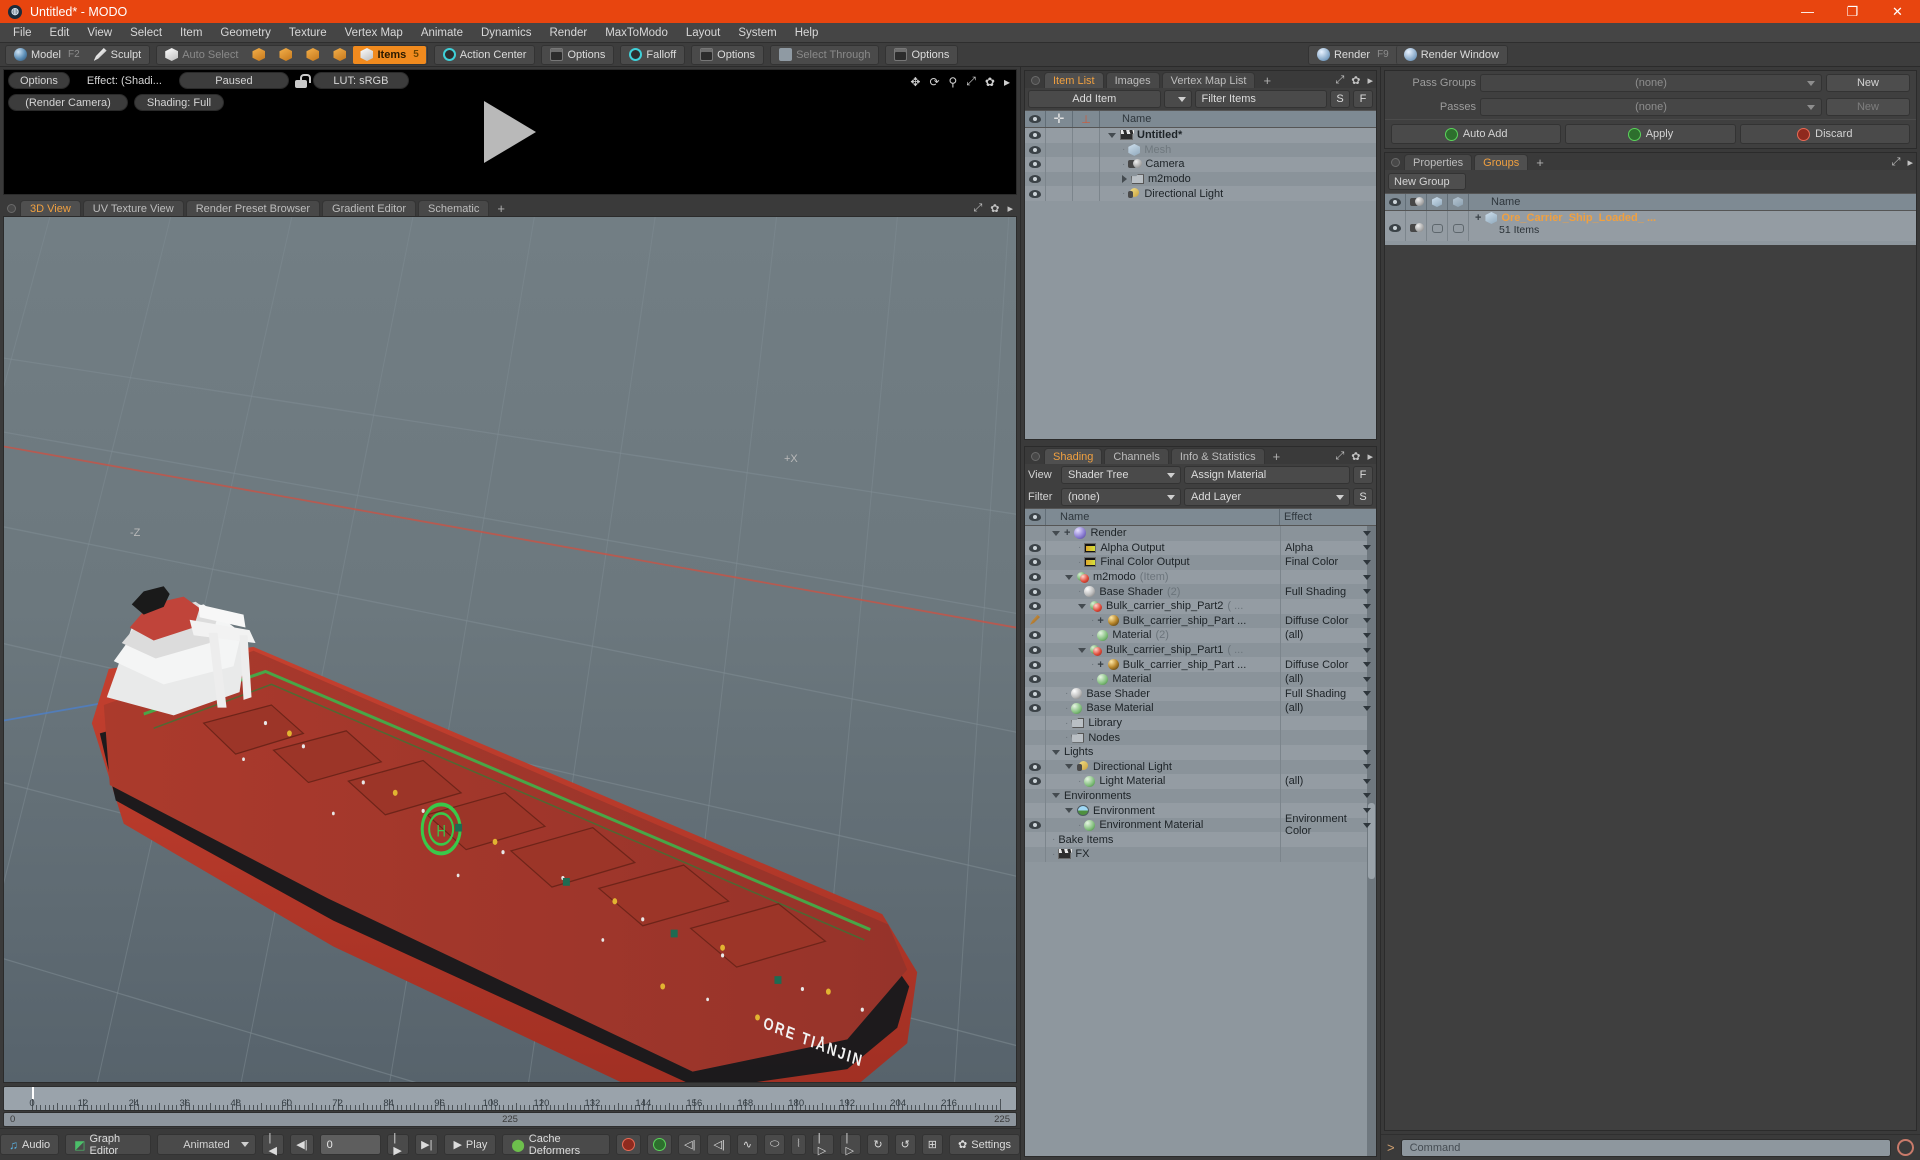 The width and height of the screenshot is (1920, 1160). Describe the element at coordinates (1238, 149) in the screenshot. I see `item-list-name-cell: · Mesh` at that location.